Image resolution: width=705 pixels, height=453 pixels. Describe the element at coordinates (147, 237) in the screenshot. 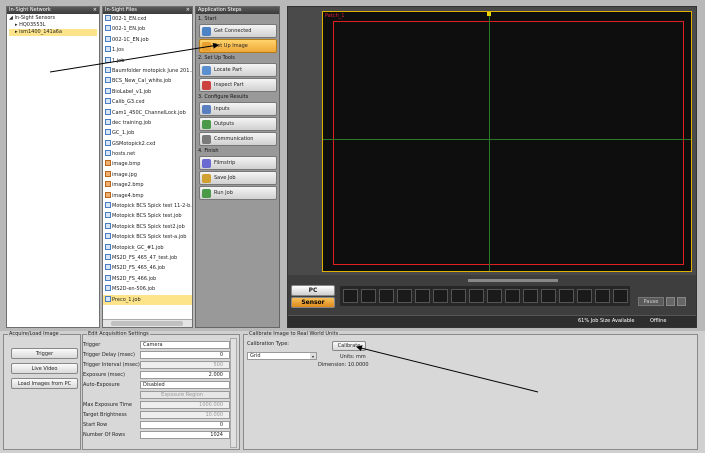

I see `file-item: Motopick BCS Spick test-a.job` at that location.